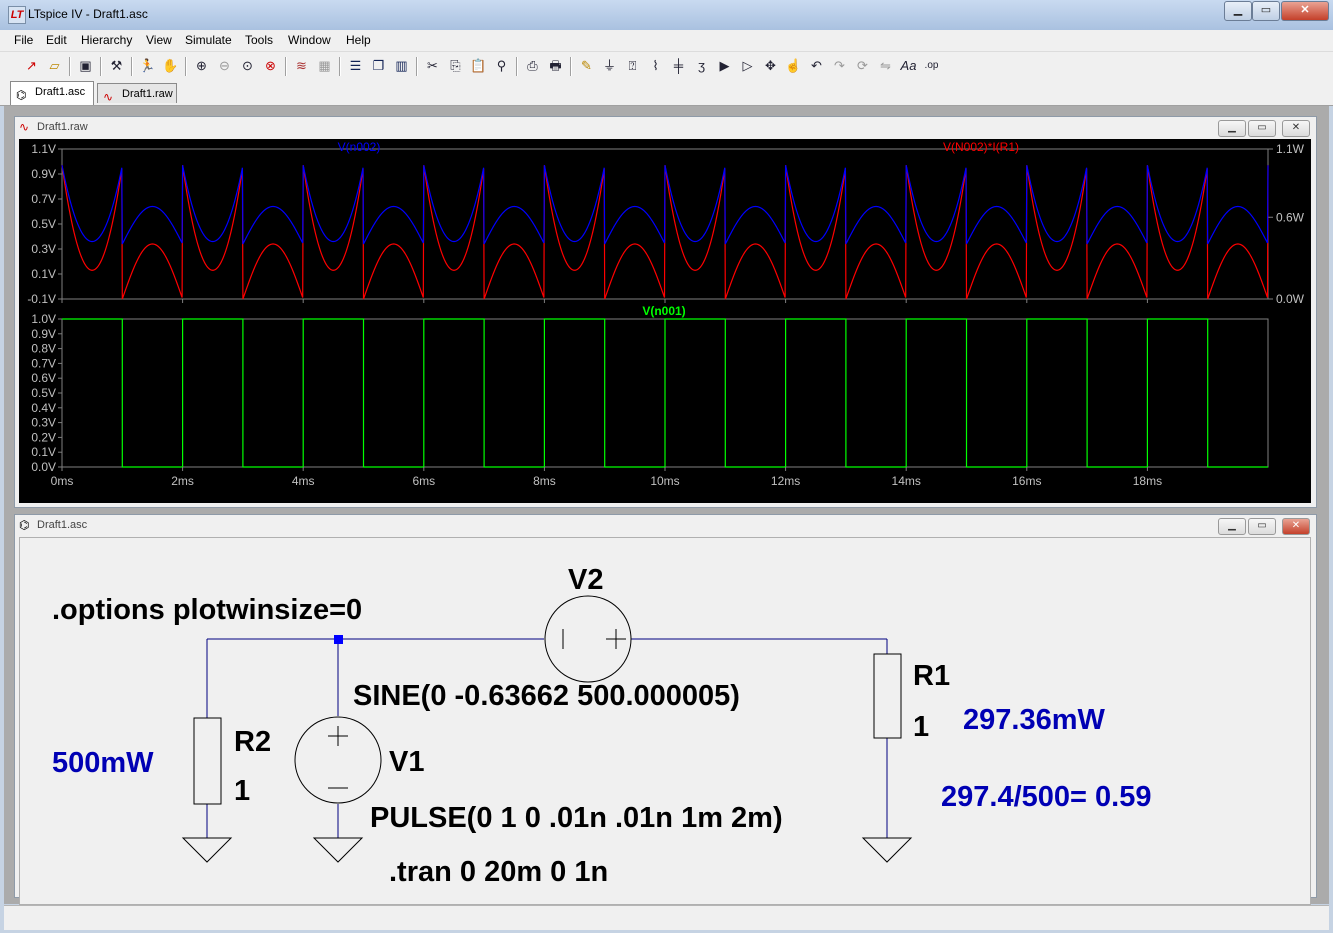 The height and width of the screenshot is (933, 1333). Describe the element at coordinates (839, 66) in the screenshot. I see `redo-icon: ↷` at that location.